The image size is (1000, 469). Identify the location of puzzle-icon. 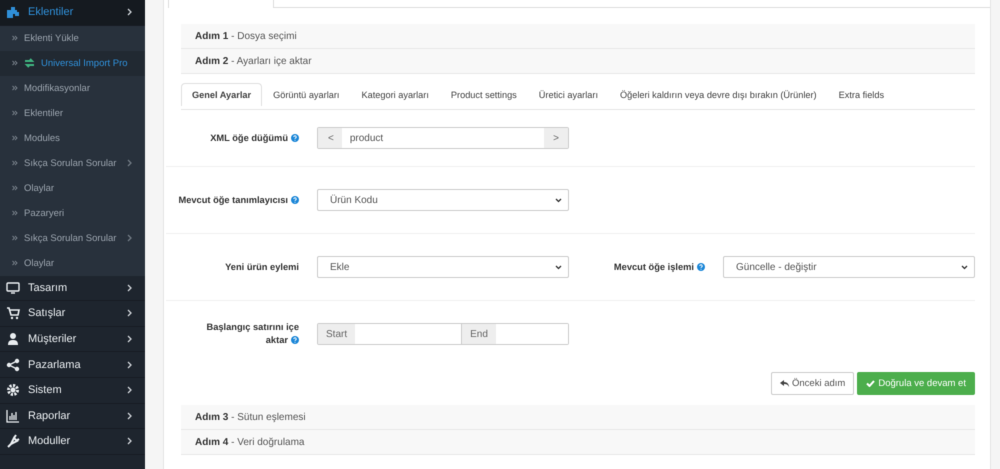
(13, 12).